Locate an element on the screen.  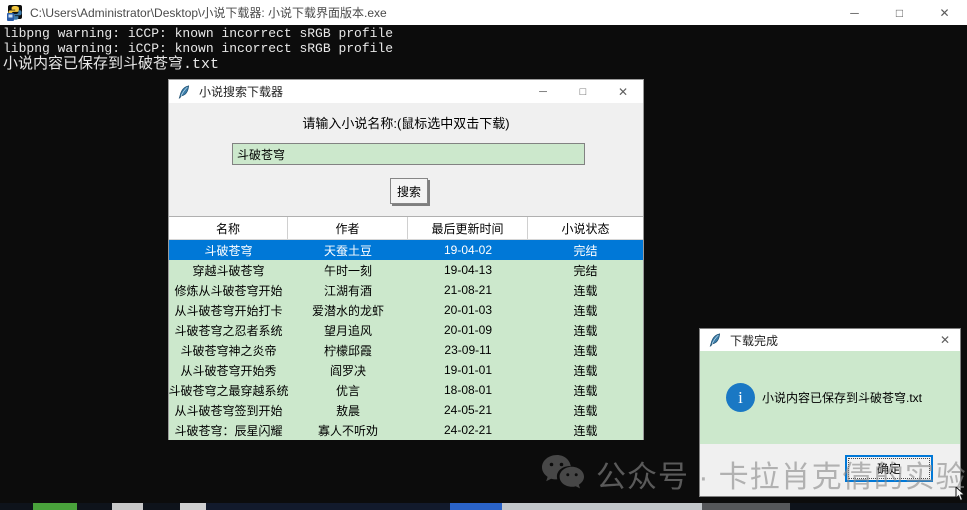
taskbar-sliver is located at coordinates (483, 506).